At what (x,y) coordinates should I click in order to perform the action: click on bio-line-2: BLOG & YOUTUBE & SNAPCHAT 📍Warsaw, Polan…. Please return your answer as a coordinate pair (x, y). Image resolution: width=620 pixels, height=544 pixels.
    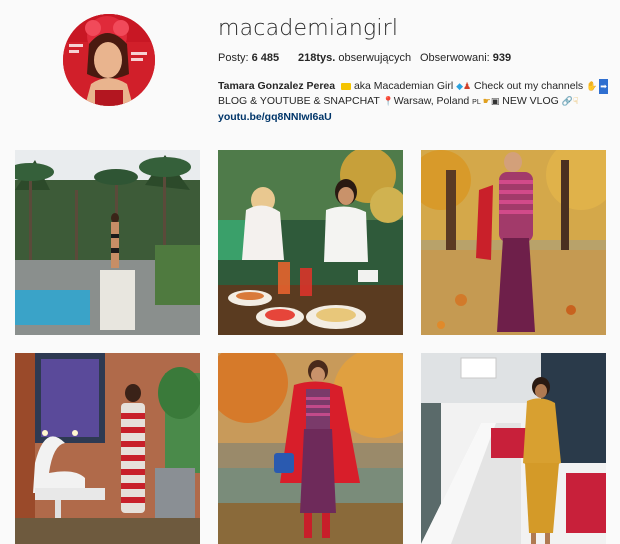
    Looking at the image, I should click on (413, 102).